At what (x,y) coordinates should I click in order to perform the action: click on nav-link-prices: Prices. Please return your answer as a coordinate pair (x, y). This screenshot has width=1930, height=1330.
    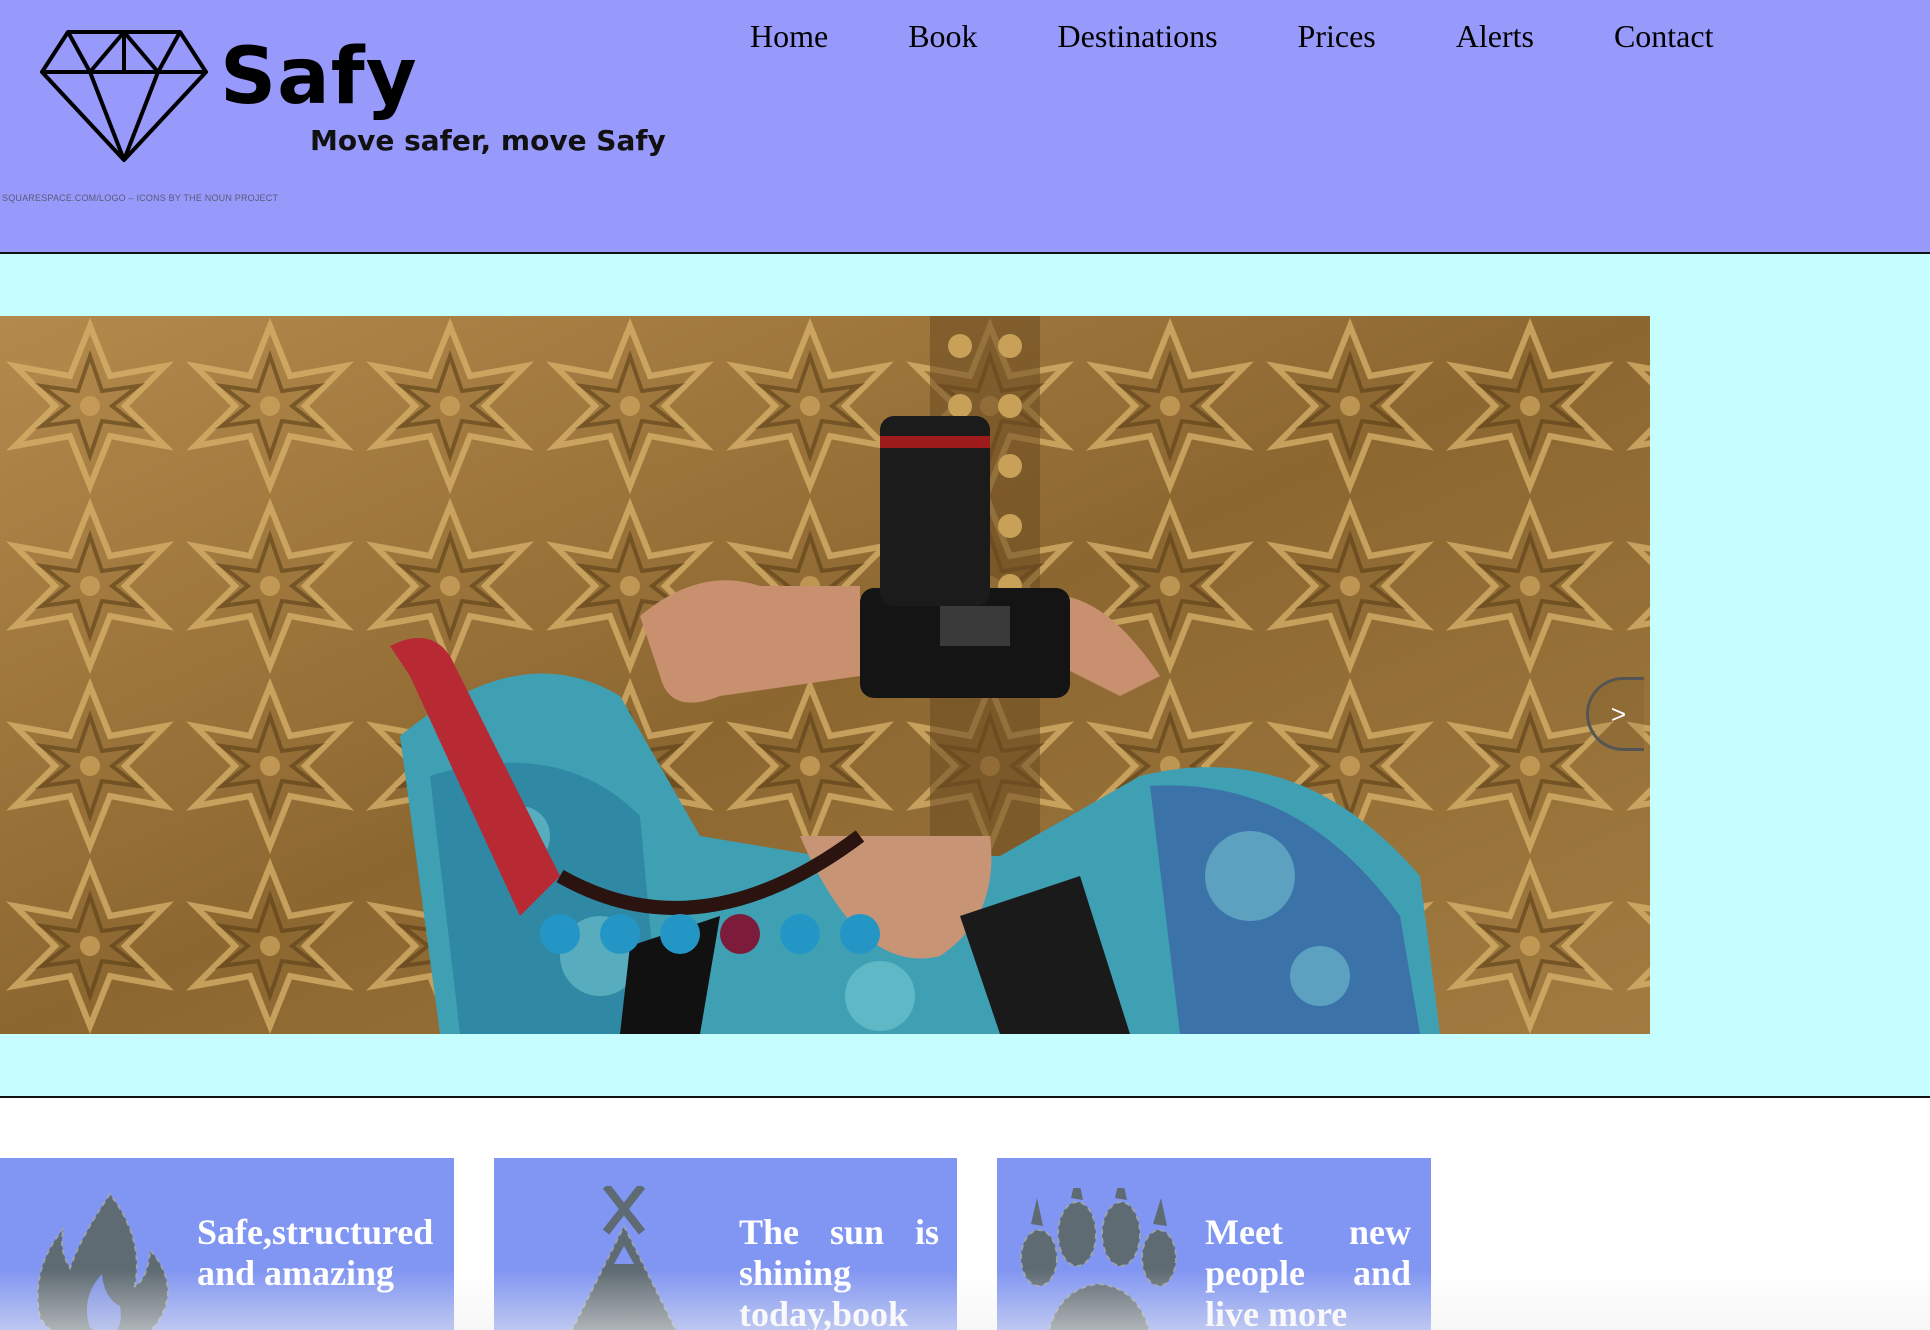
    Looking at the image, I should click on (1337, 36).